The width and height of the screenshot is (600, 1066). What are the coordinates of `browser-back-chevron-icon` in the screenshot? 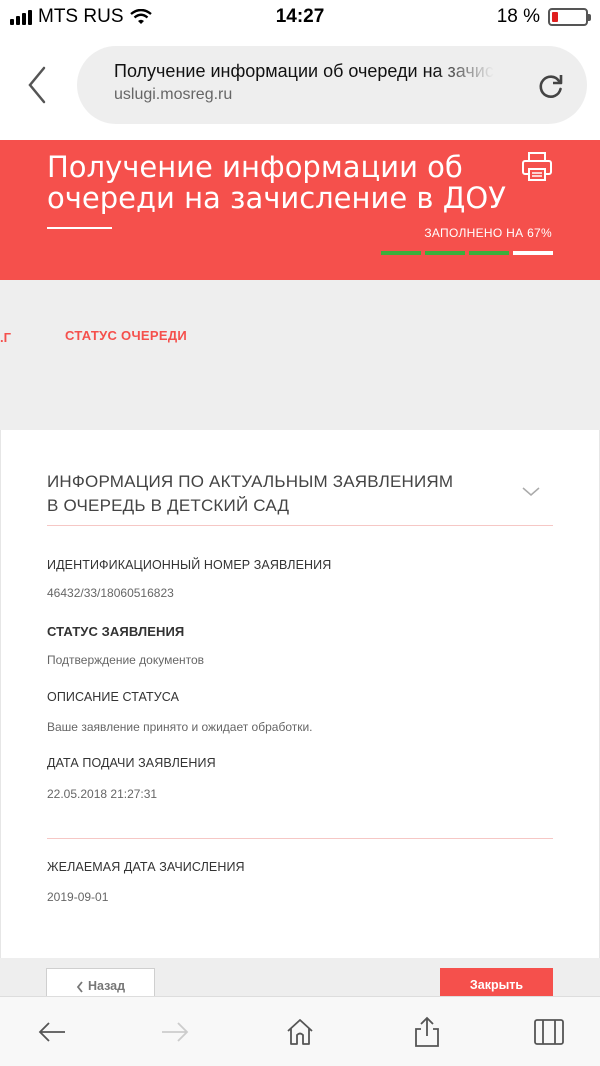 It's located at (38, 85).